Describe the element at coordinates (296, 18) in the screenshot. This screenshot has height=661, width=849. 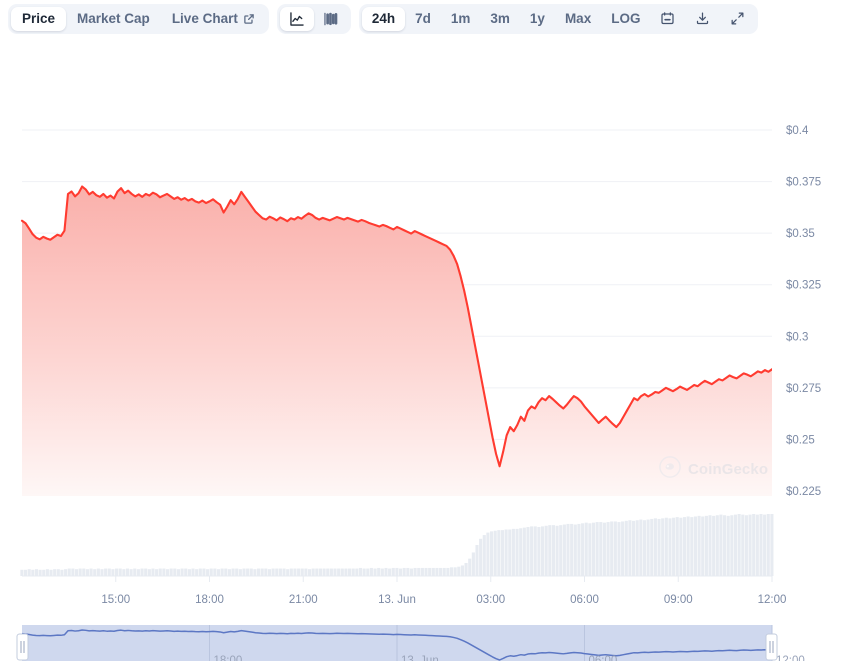
I see `line-chart-button` at that location.